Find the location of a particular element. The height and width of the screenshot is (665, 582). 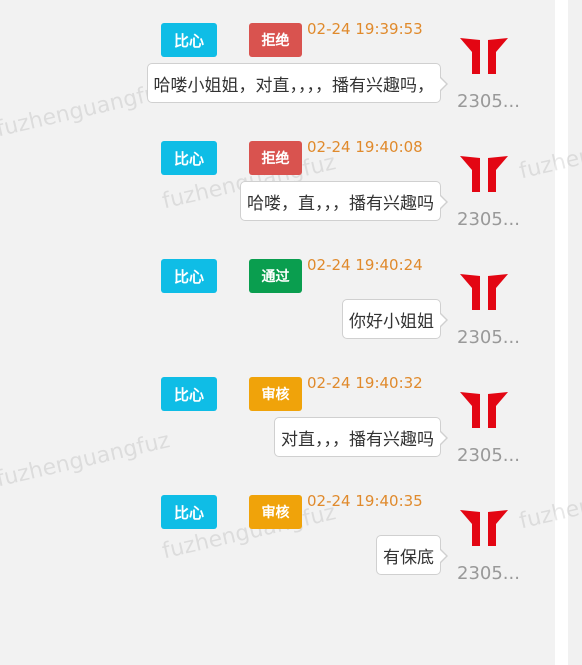

message-bubble: 哈喽，直，，，播有兴趣吗 is located at coordinates (344, 201).